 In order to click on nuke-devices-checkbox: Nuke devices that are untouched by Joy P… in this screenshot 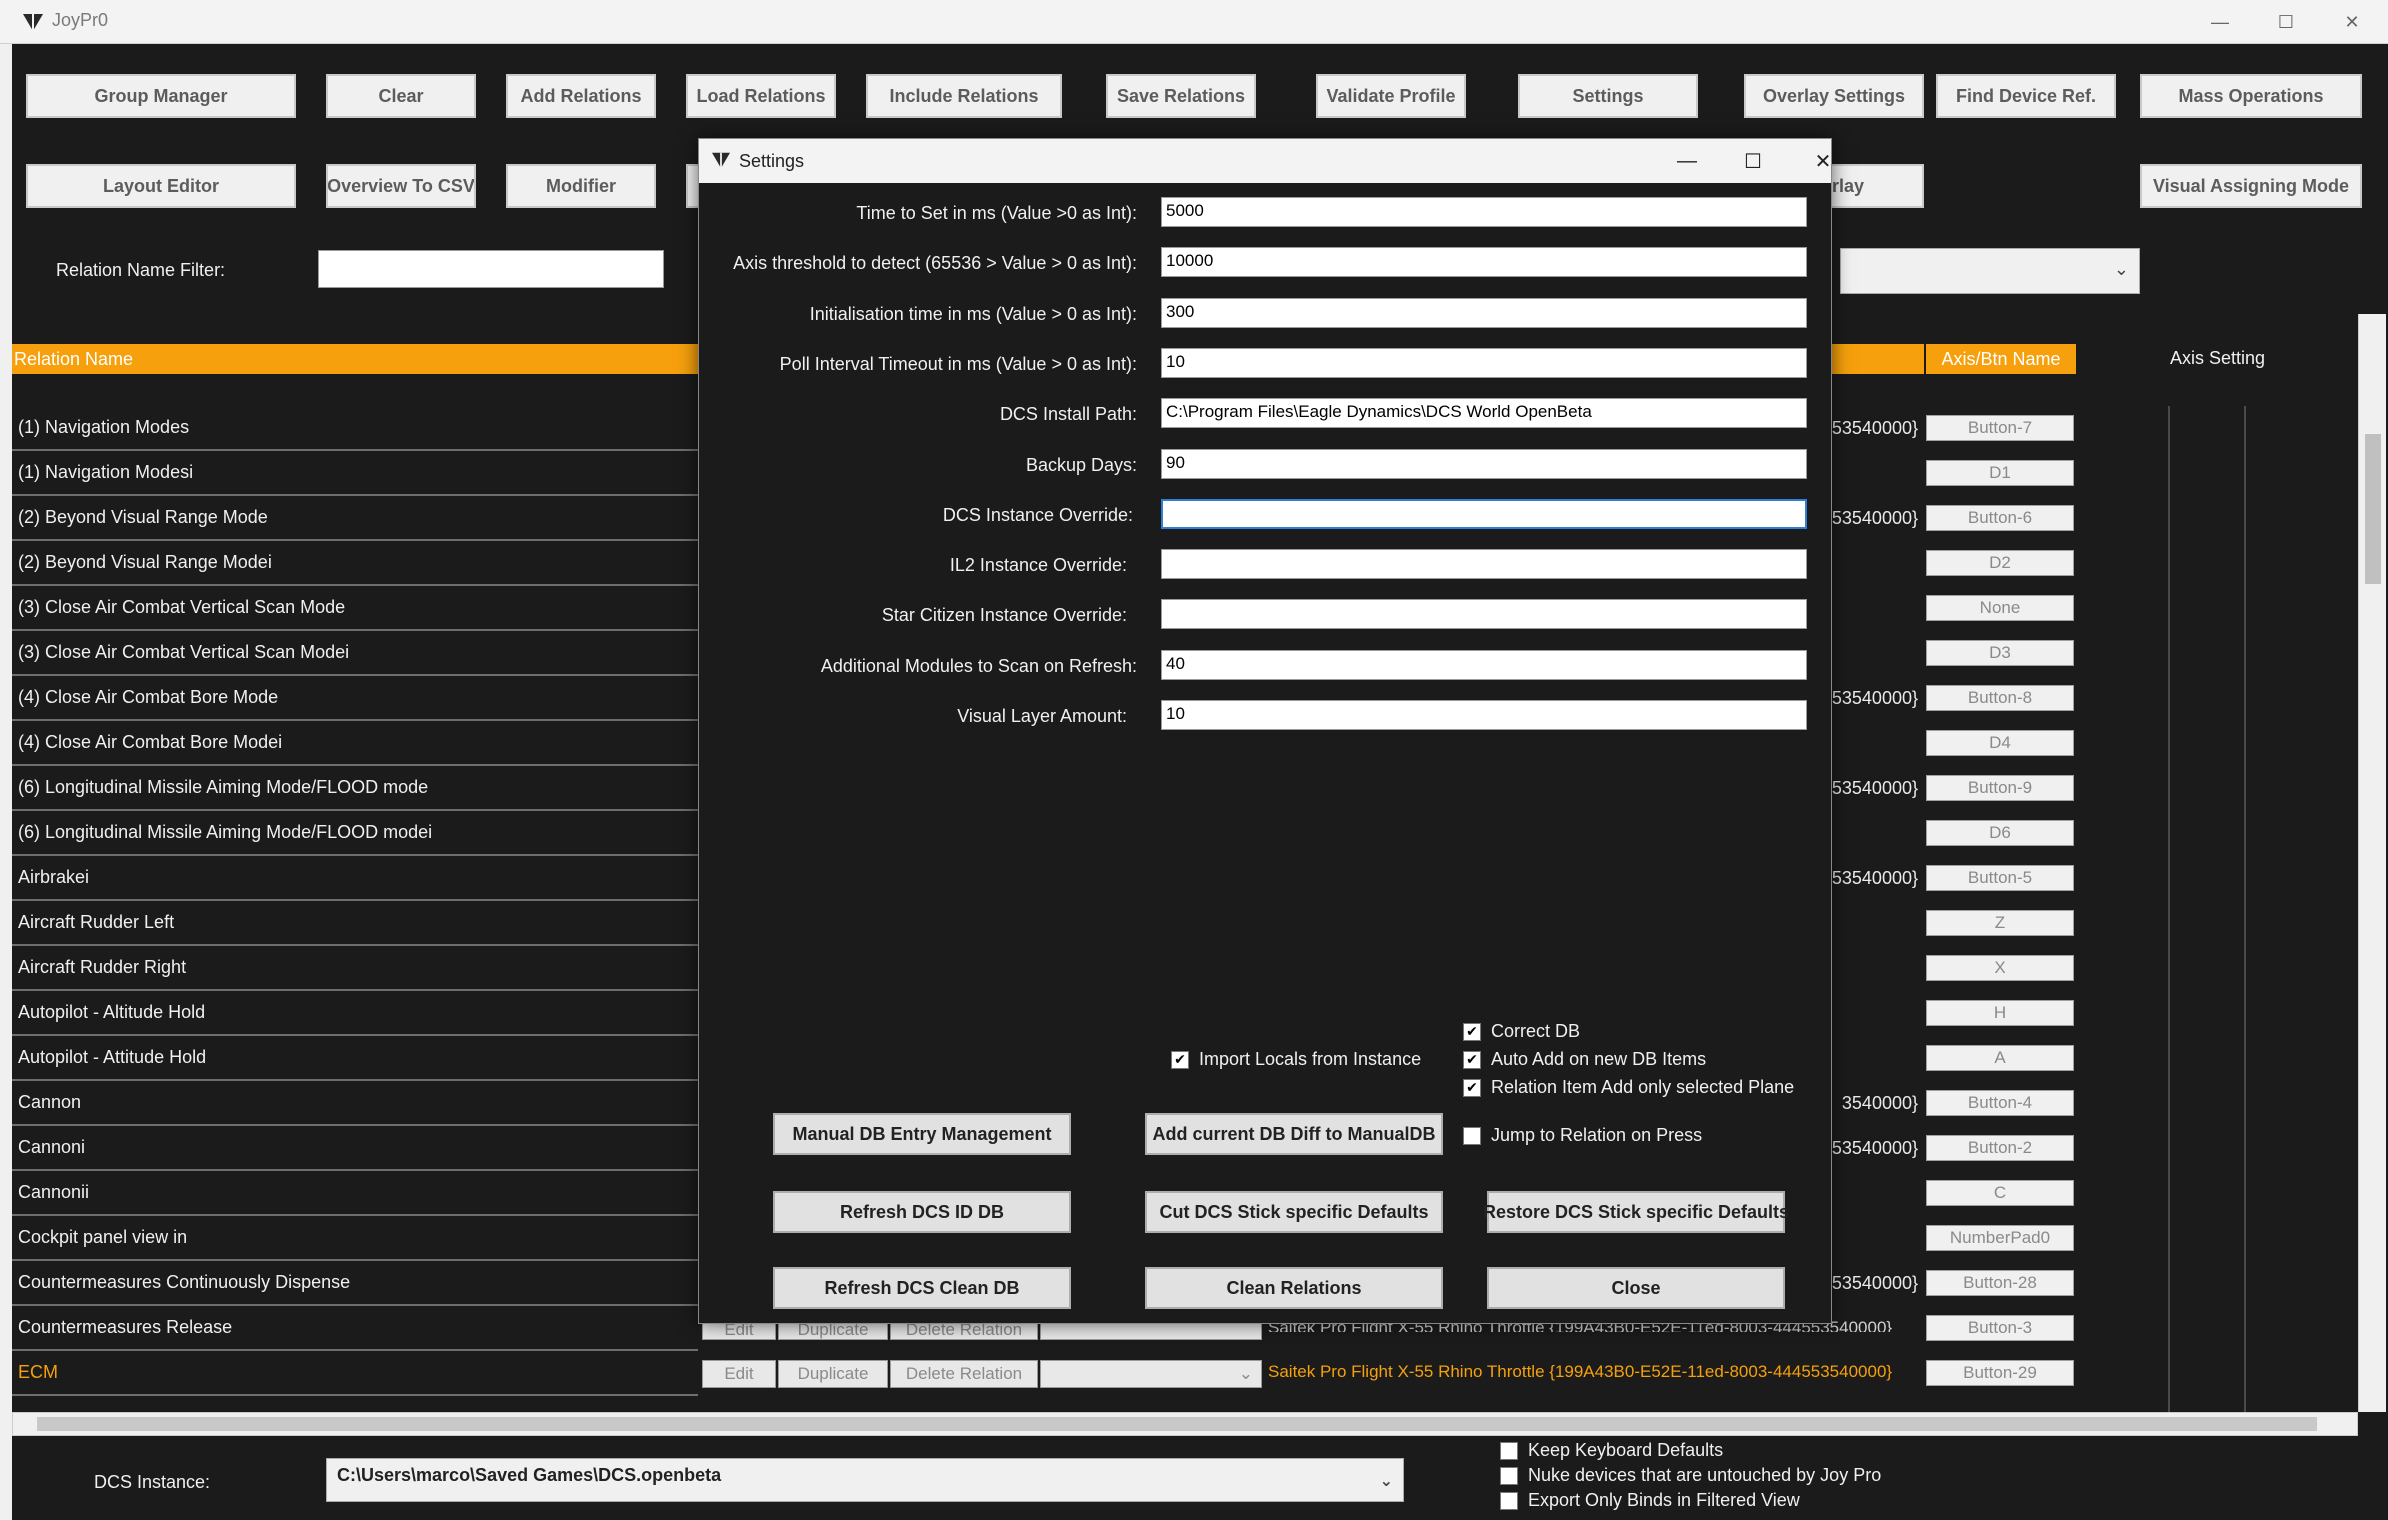, I will do `click(1690, 1475)`.